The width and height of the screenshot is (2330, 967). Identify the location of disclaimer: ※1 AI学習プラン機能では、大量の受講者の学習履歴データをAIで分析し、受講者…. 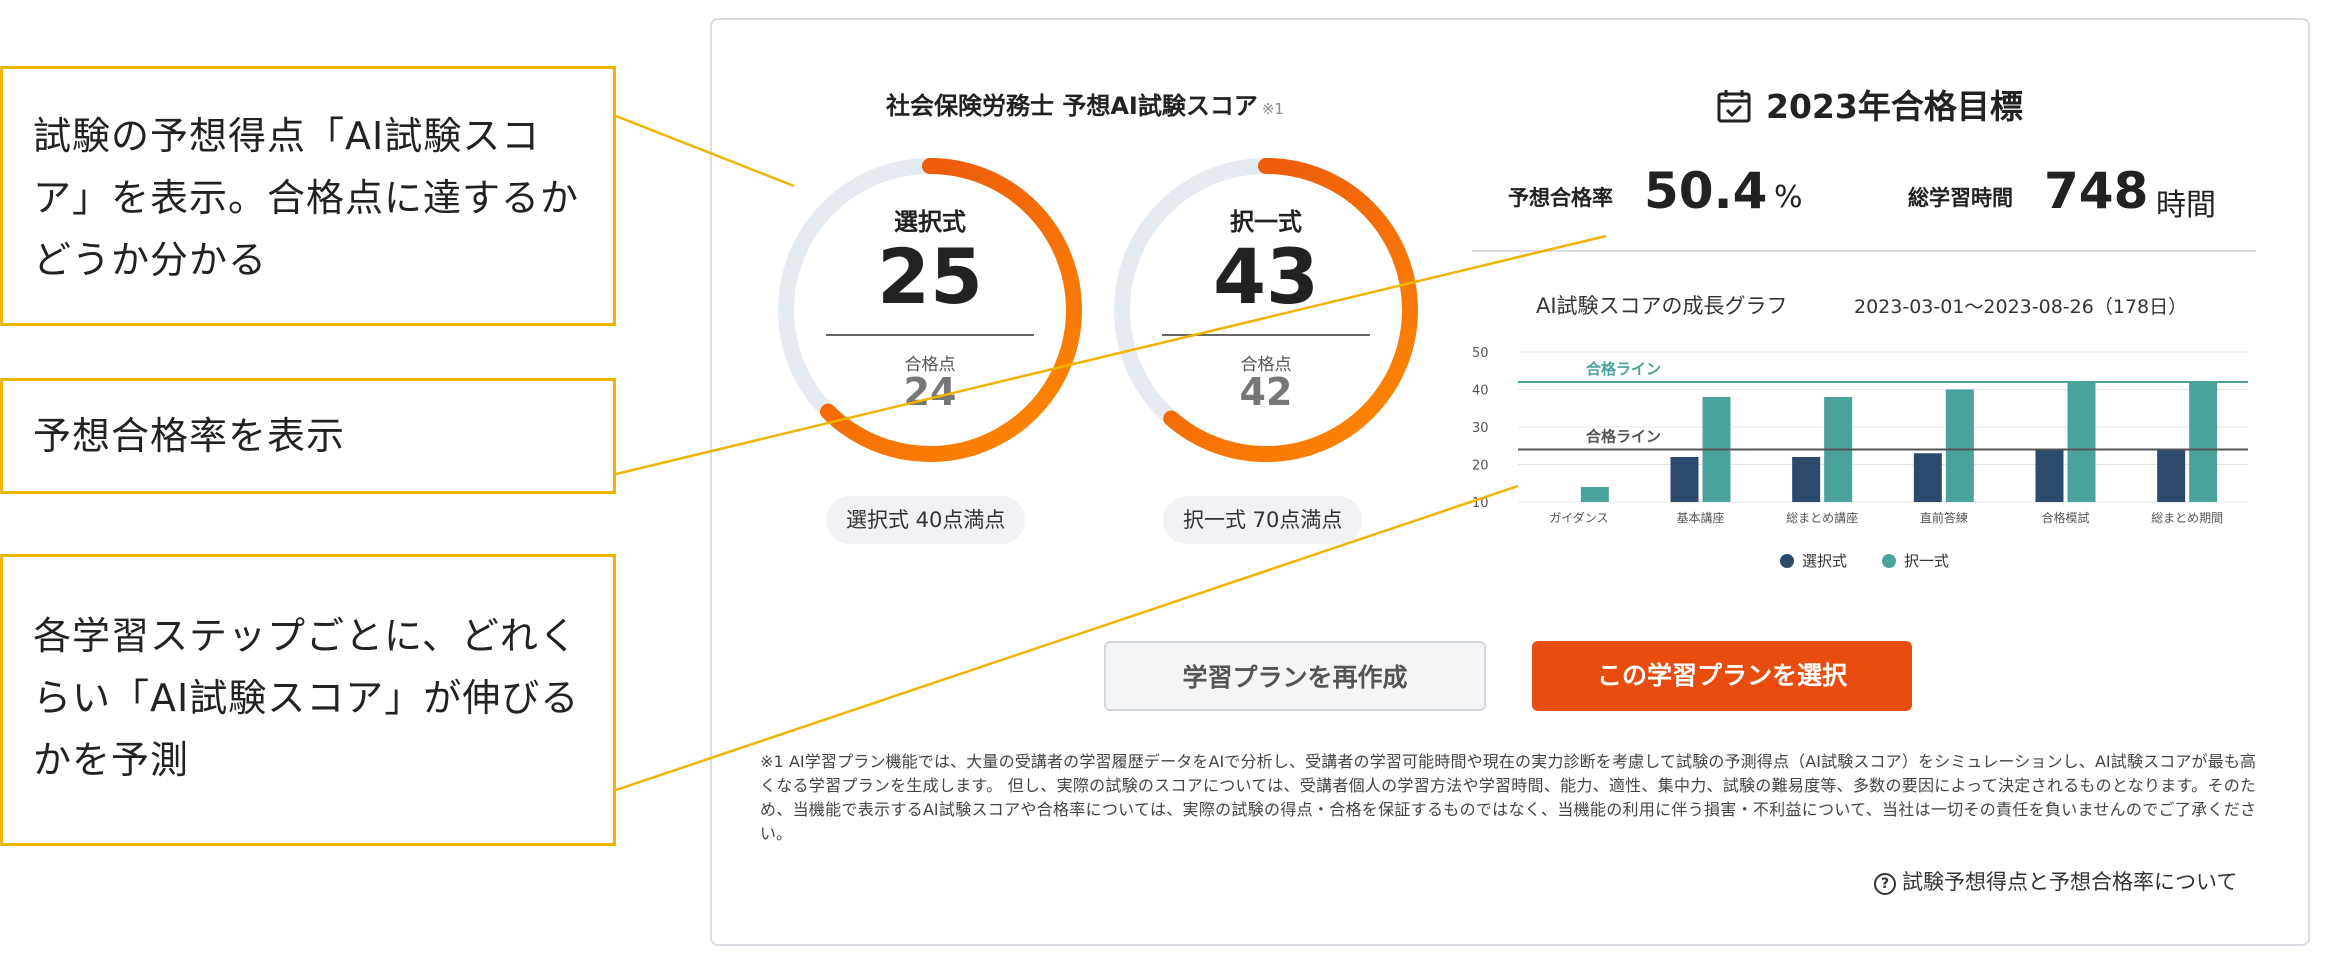
(1508, 797).